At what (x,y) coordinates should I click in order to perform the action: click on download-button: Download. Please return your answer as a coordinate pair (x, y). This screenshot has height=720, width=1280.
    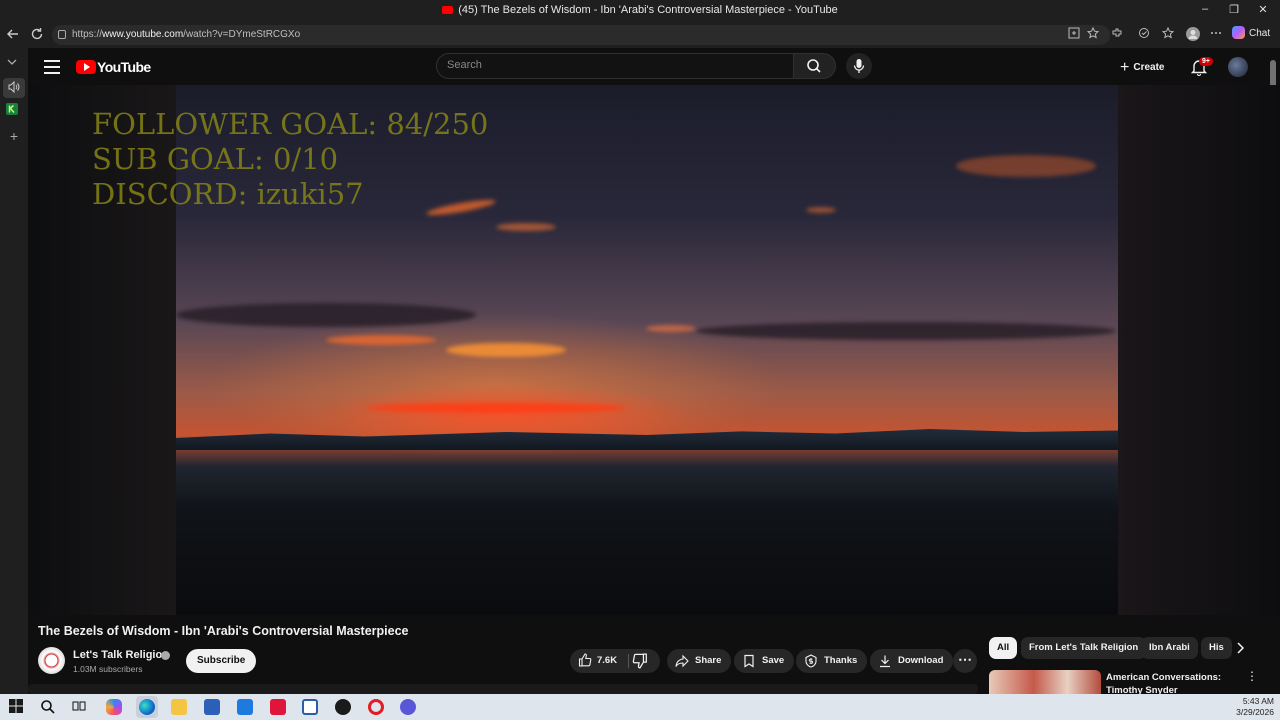
    Looking at the image, I should click on (912, 661).